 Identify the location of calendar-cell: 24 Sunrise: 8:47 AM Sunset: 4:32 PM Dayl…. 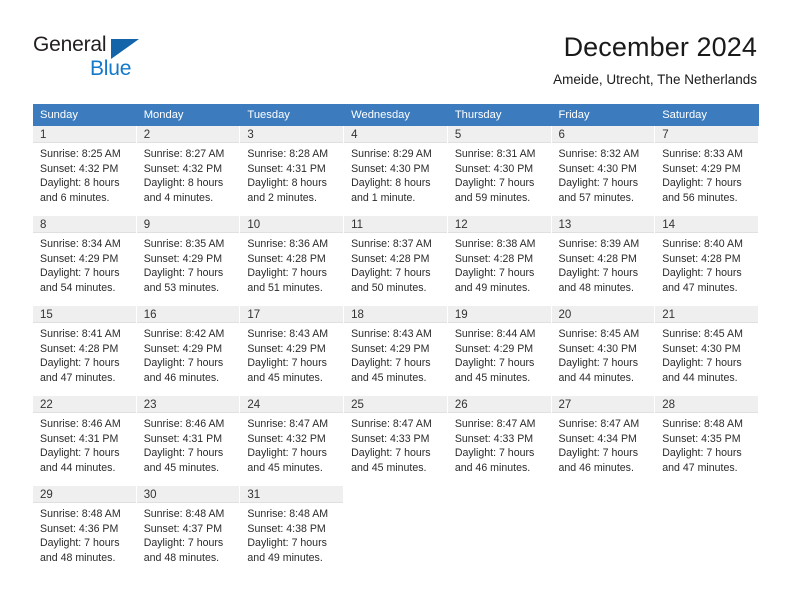
(292, 441).